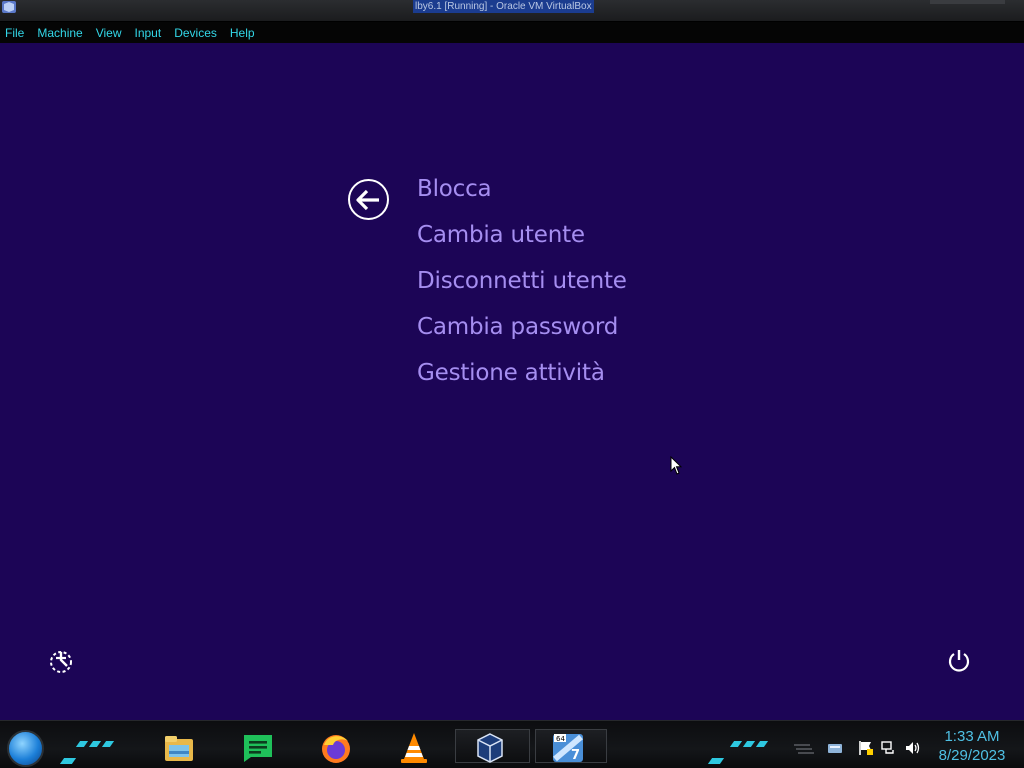  I want to click on chat-app-icon, so click(258, 748).